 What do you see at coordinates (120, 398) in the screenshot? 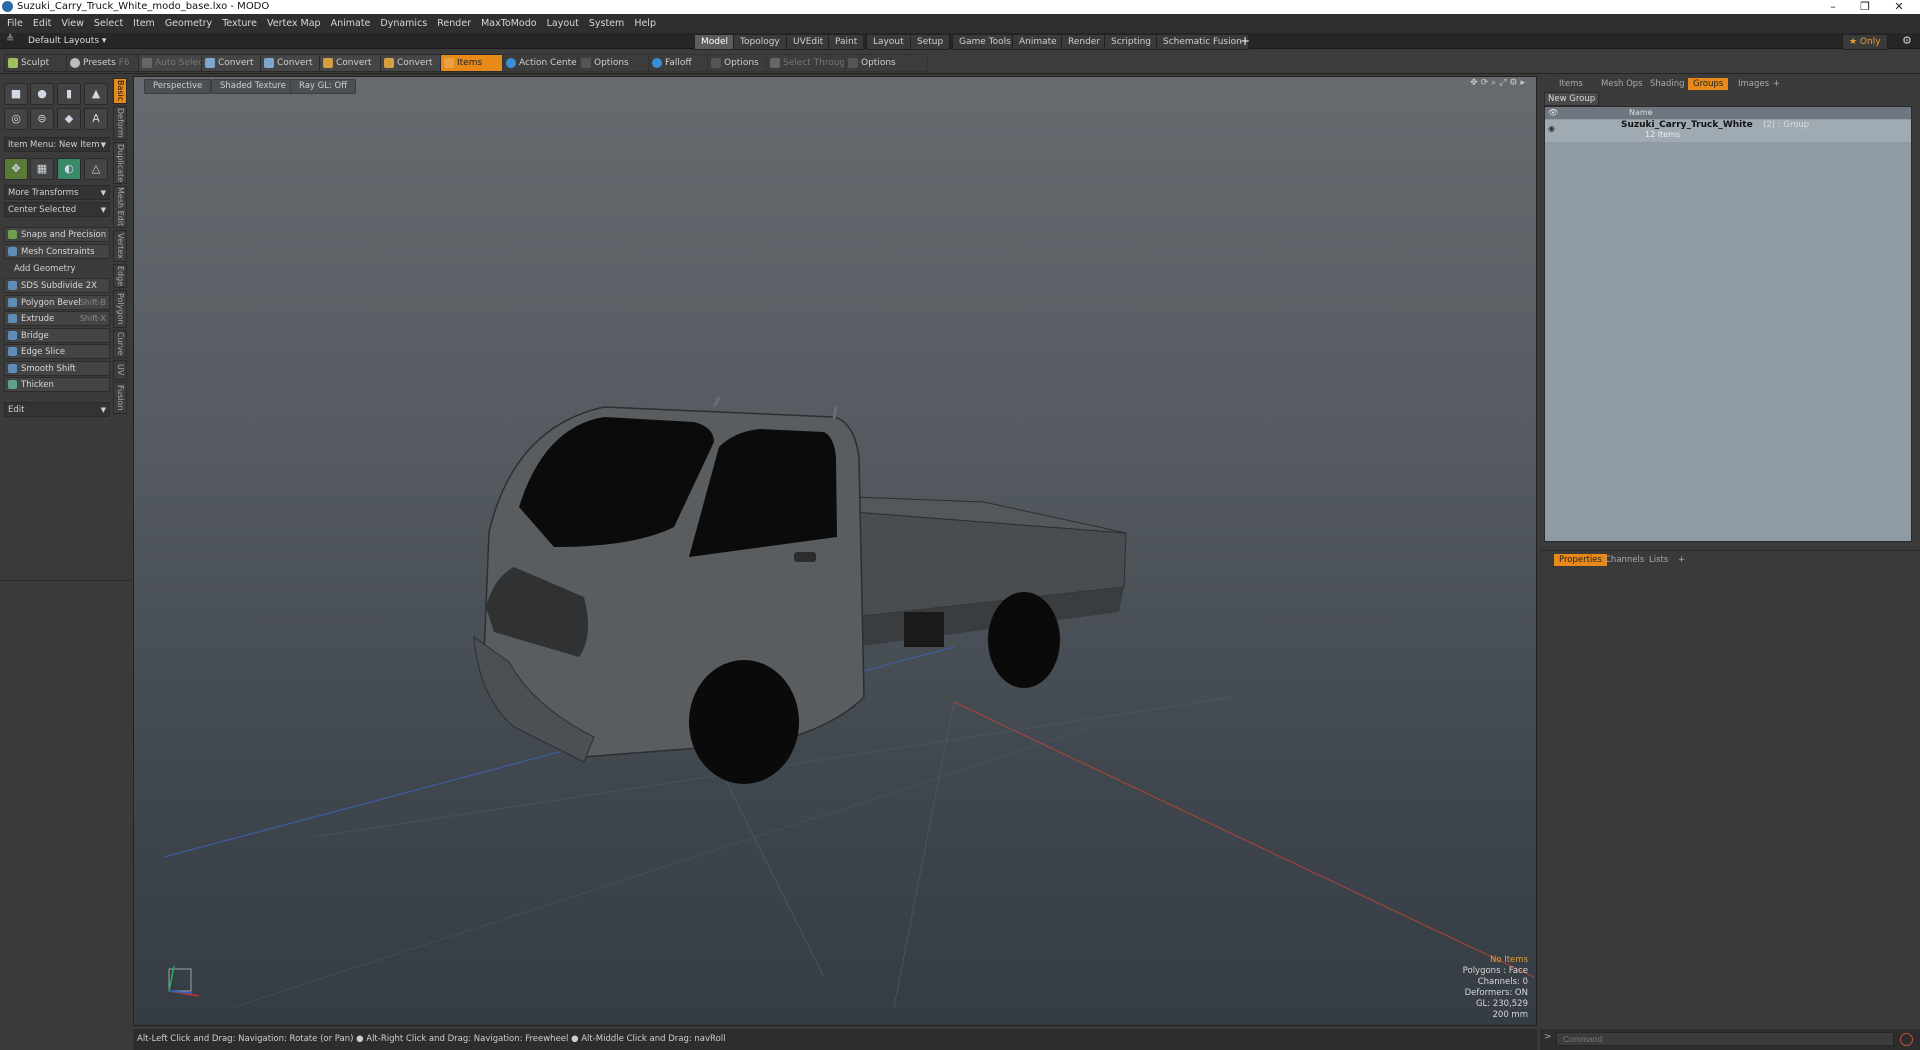
I see `tab-fusion: Fusion` at bounding box center [120, 398].